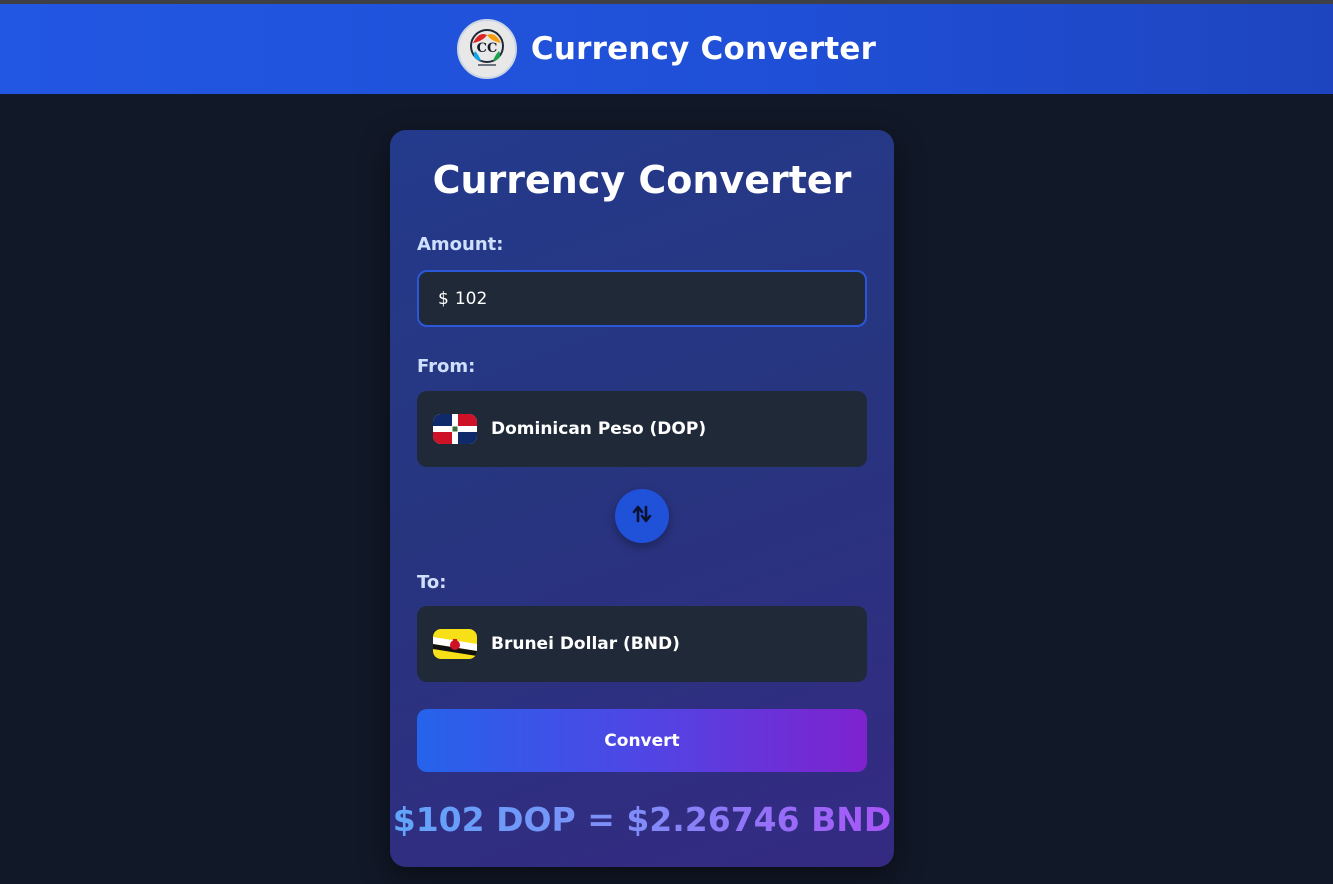  Describe the element at coordinates (460, 244) in the screenshot. I see `amount-label: Amount:` at that location.